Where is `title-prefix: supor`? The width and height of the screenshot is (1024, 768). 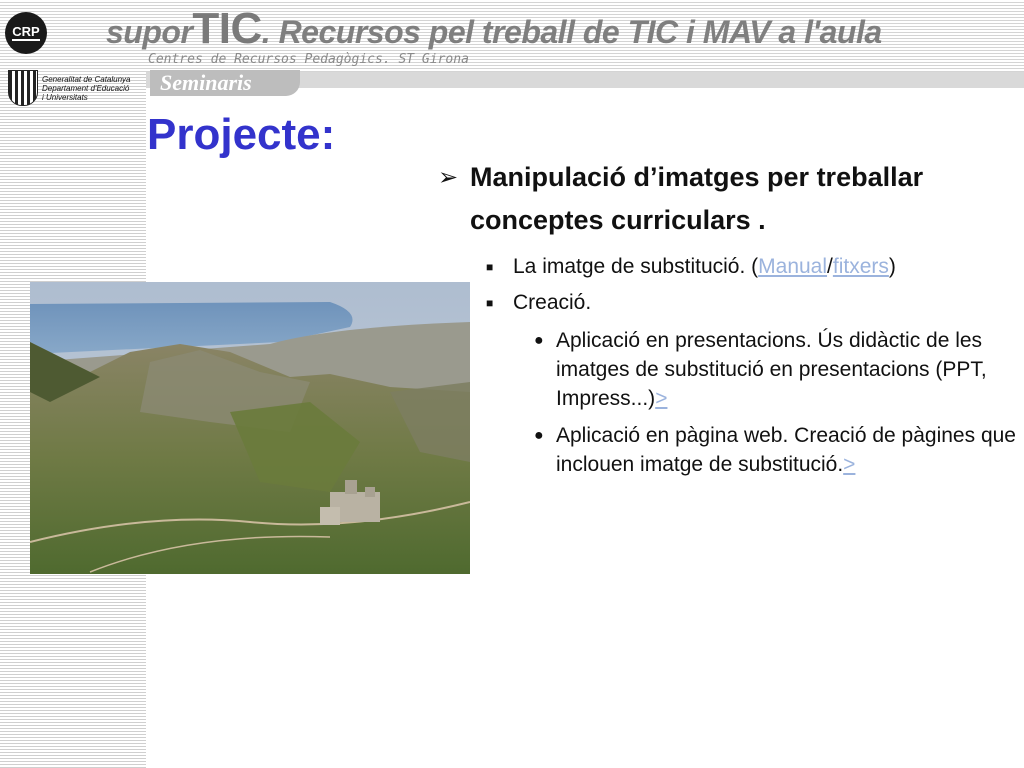
title-prefix: supor is located at coordinates (149, 32).